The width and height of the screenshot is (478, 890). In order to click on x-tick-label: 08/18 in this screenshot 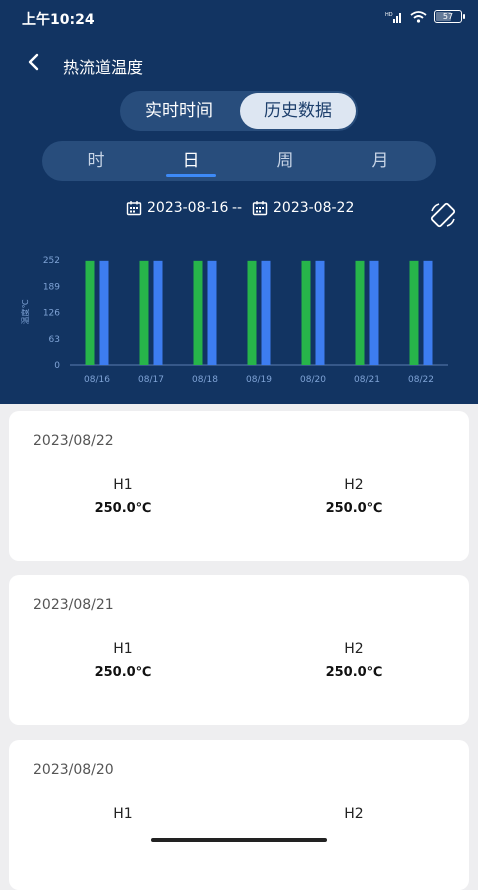, I will do `click(205, 380)`.